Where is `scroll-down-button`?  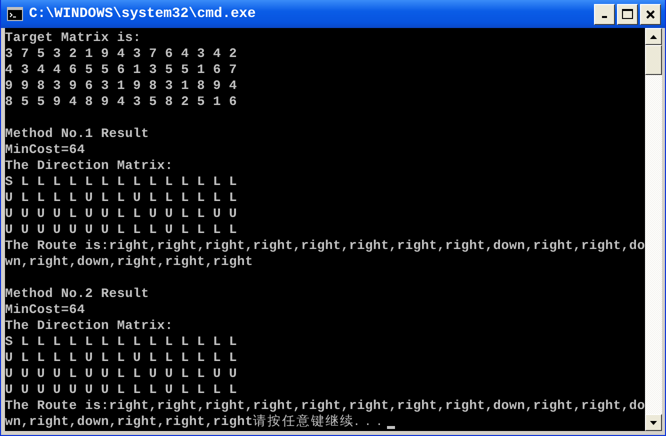
scroll-down-button is located at coordinates (653, 422).